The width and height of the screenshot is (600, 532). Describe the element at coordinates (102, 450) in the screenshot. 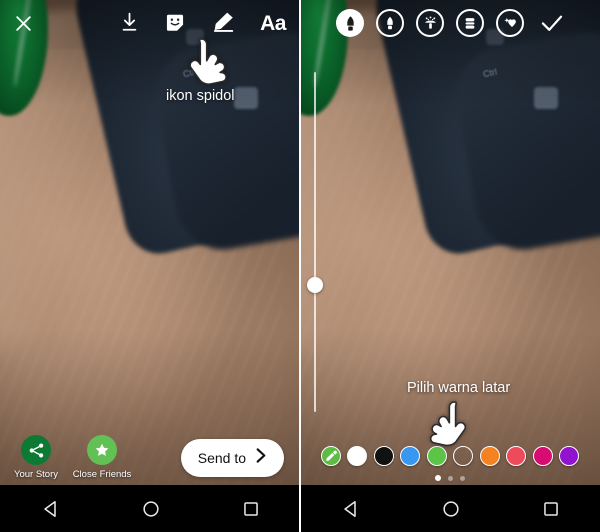

I see `star-icon` at that location.